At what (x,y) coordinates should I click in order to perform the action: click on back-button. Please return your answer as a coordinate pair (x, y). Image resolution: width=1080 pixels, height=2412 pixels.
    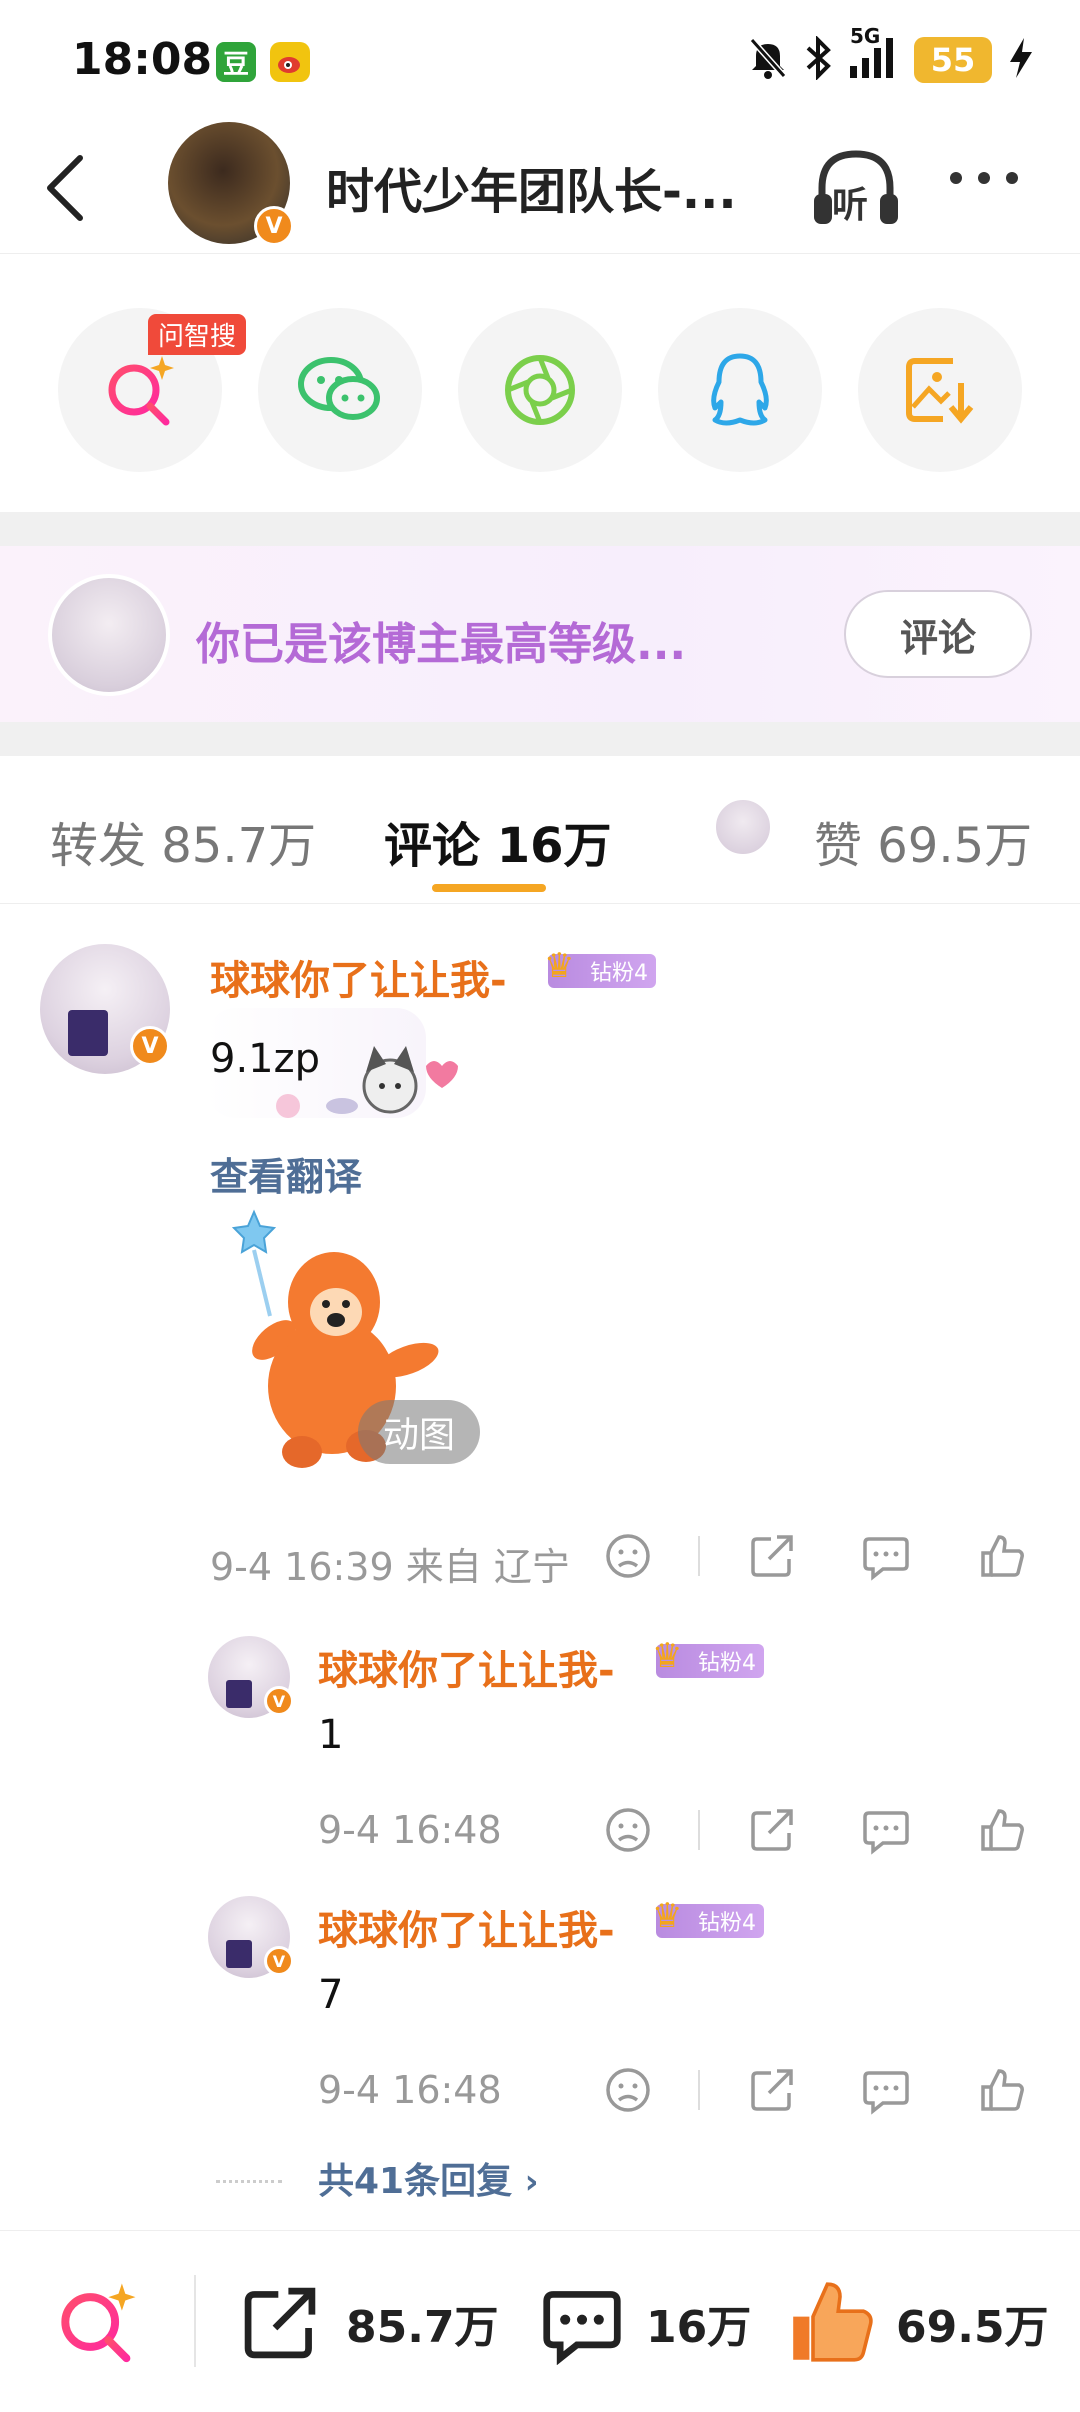
    Looking at the image, I should click on (65, 190).